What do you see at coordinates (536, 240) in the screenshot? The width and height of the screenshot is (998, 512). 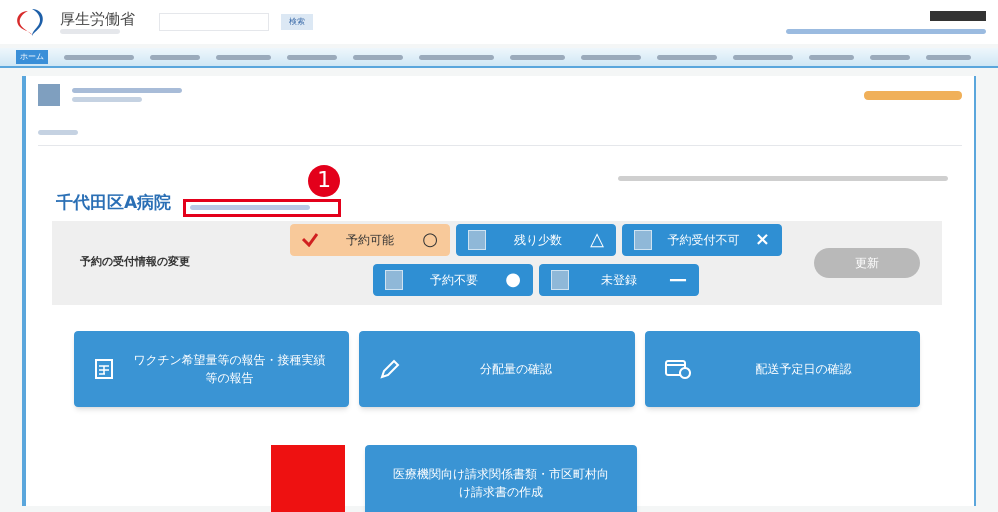 I see `status-option: 残り少数 △` at bounding box center [536, 240].